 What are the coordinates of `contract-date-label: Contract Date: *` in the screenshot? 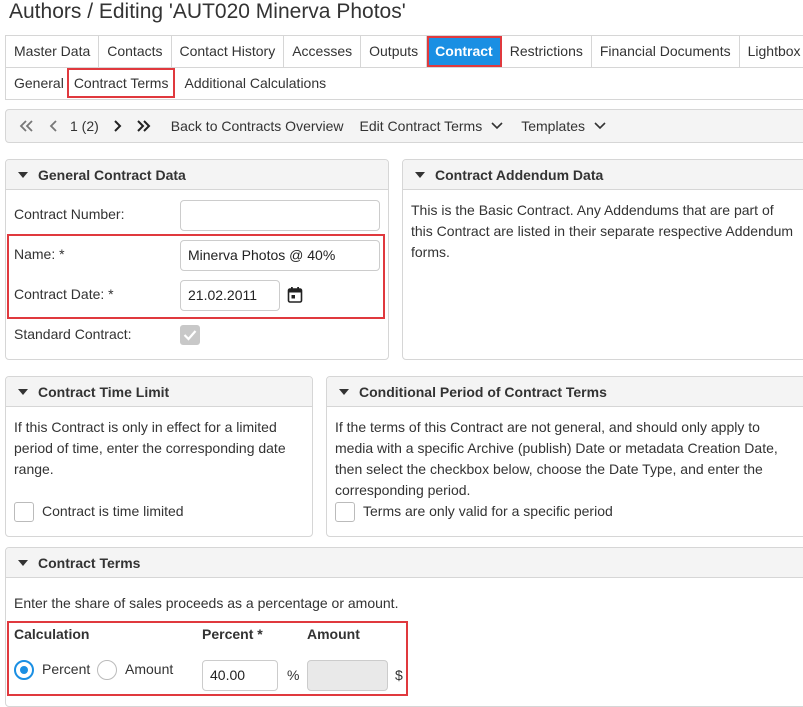 It's located at (64, 294).